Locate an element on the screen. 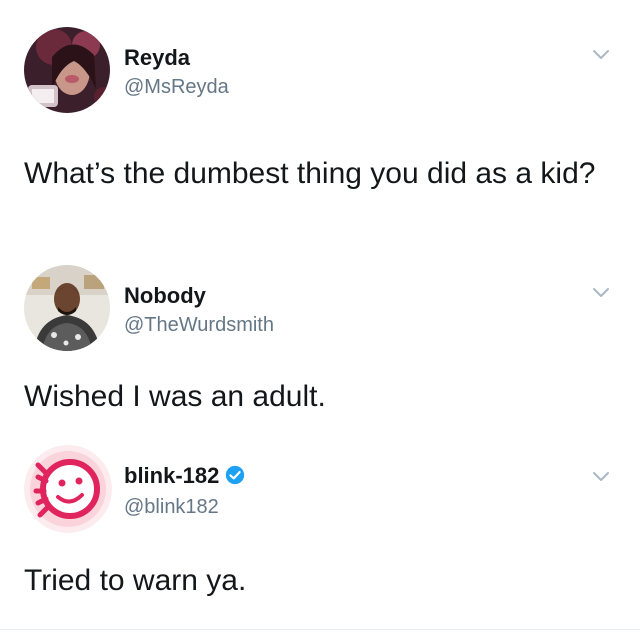 The height and width of the screenshot is (633, 640). tweet-header: Nobody @TheWurdsmith is located at coordinates (324, 310).